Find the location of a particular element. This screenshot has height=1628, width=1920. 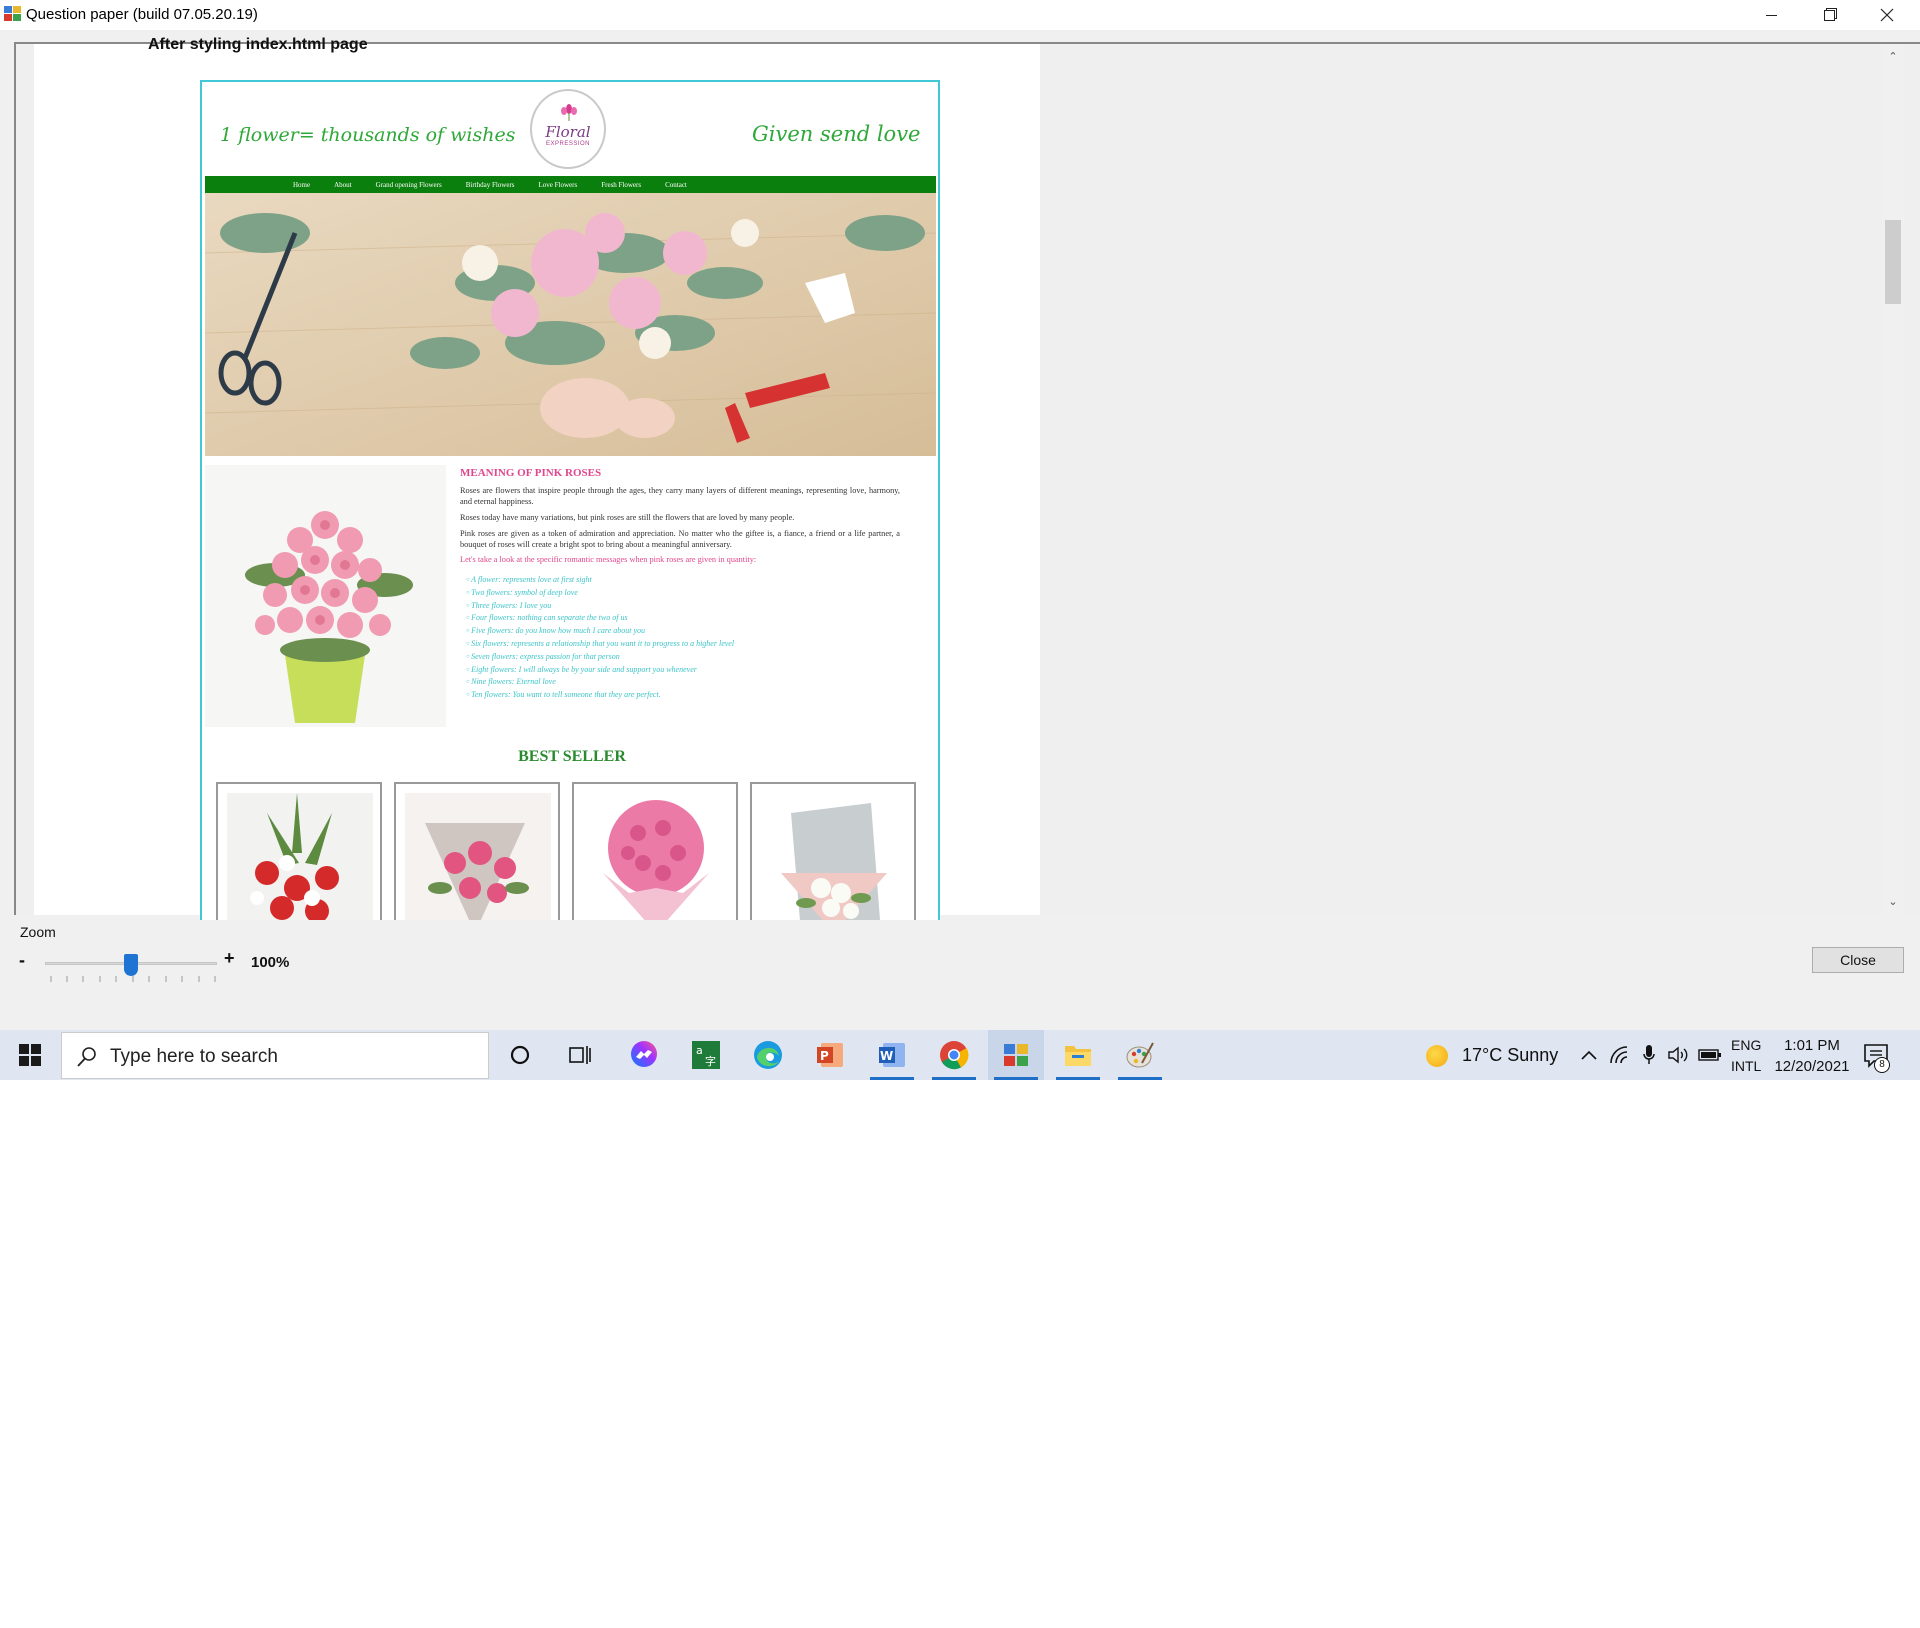

battery-button is located at coordinates (1710, 1055).